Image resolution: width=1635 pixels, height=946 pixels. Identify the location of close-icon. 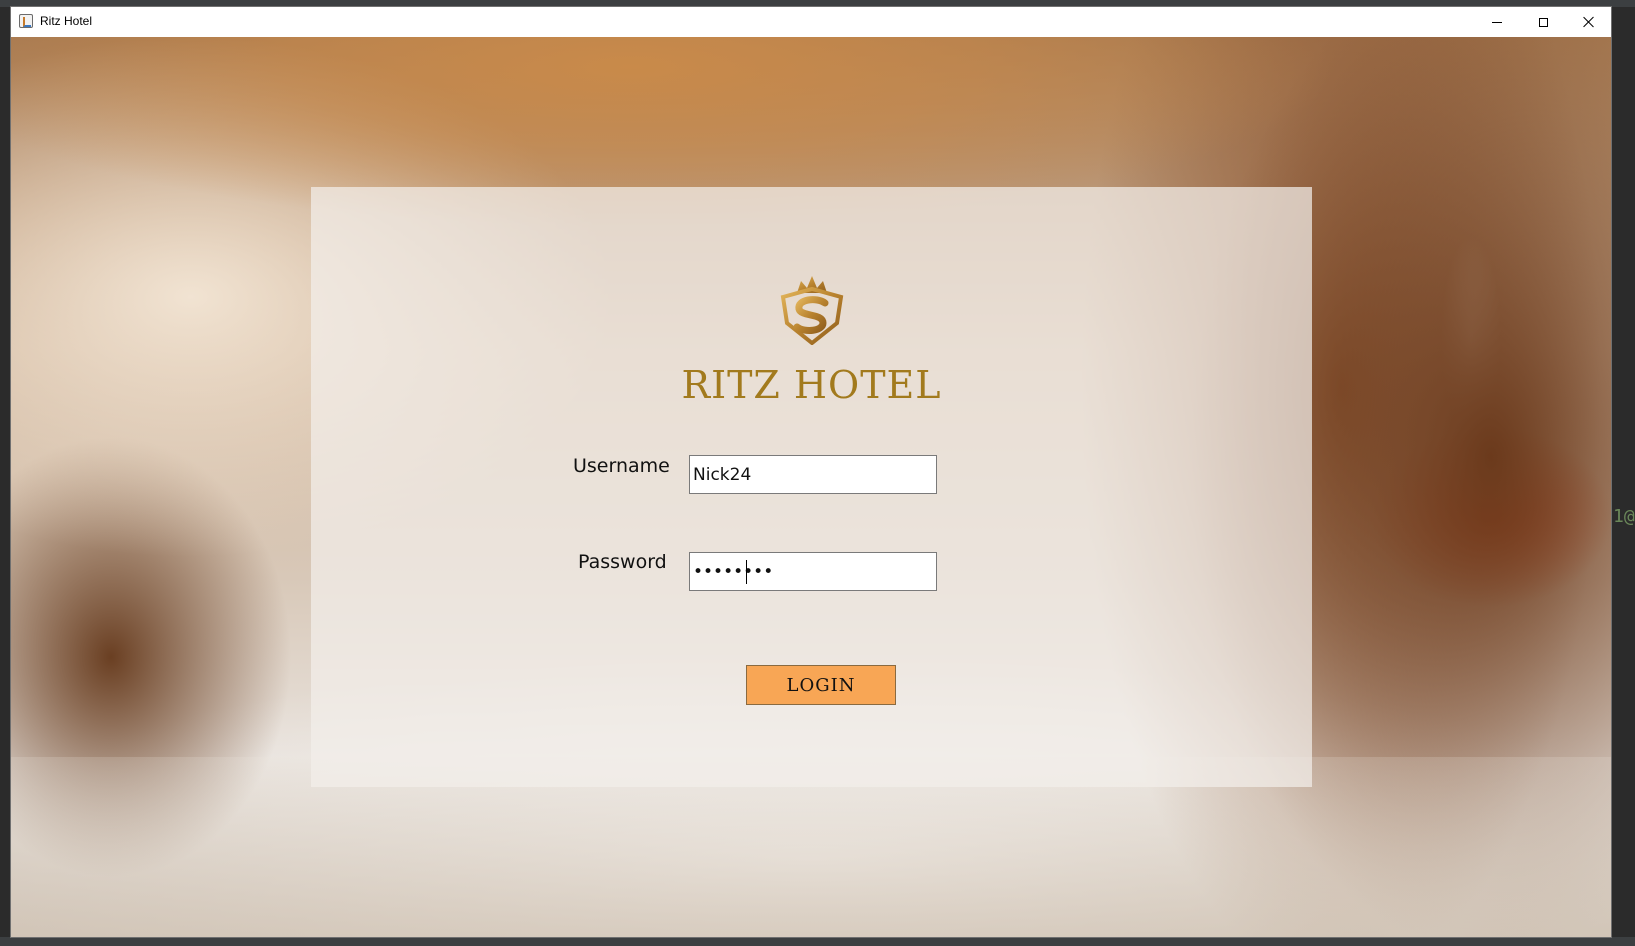
(1589, 22).